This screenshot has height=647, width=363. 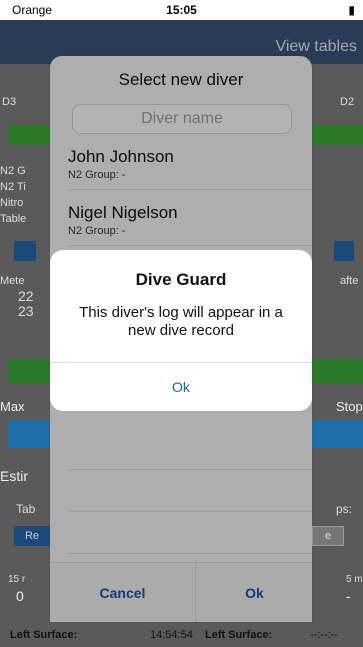 I want to click on right-meters: 5 m, so click(x=354, y=579).